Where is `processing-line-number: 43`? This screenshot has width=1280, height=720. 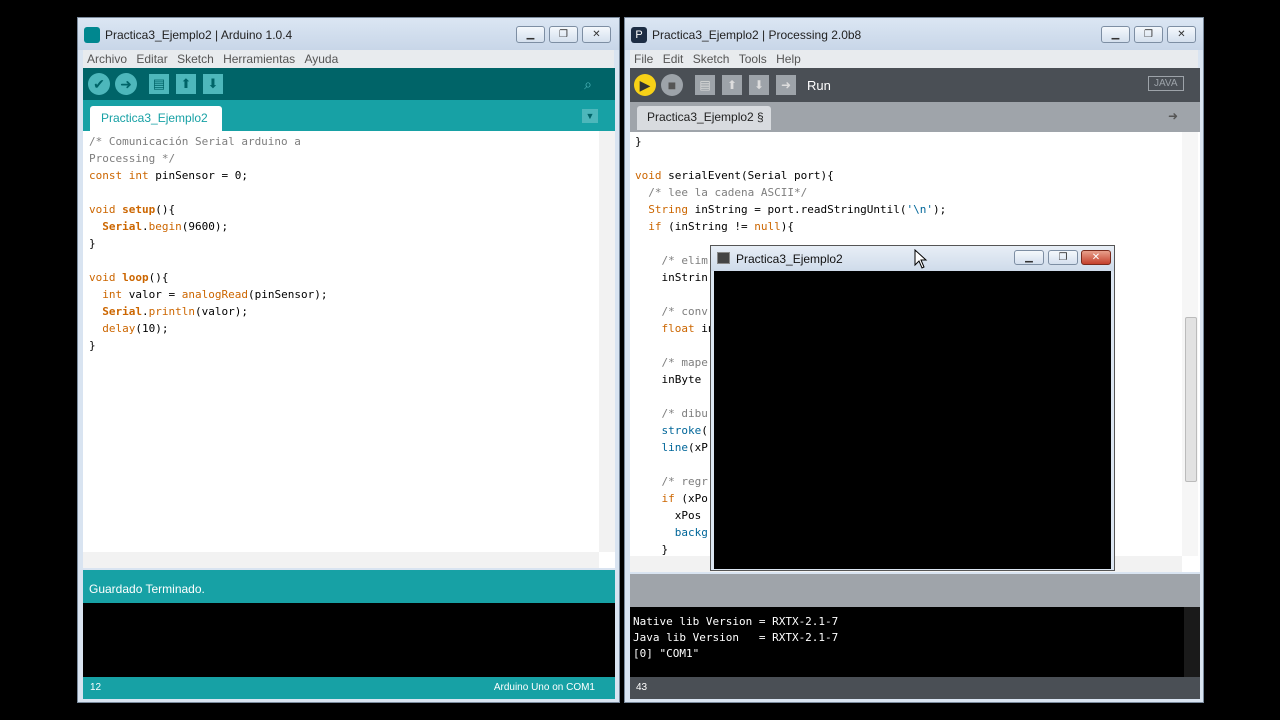
processing-line-number: 43 is located at coordinates (642, 687).